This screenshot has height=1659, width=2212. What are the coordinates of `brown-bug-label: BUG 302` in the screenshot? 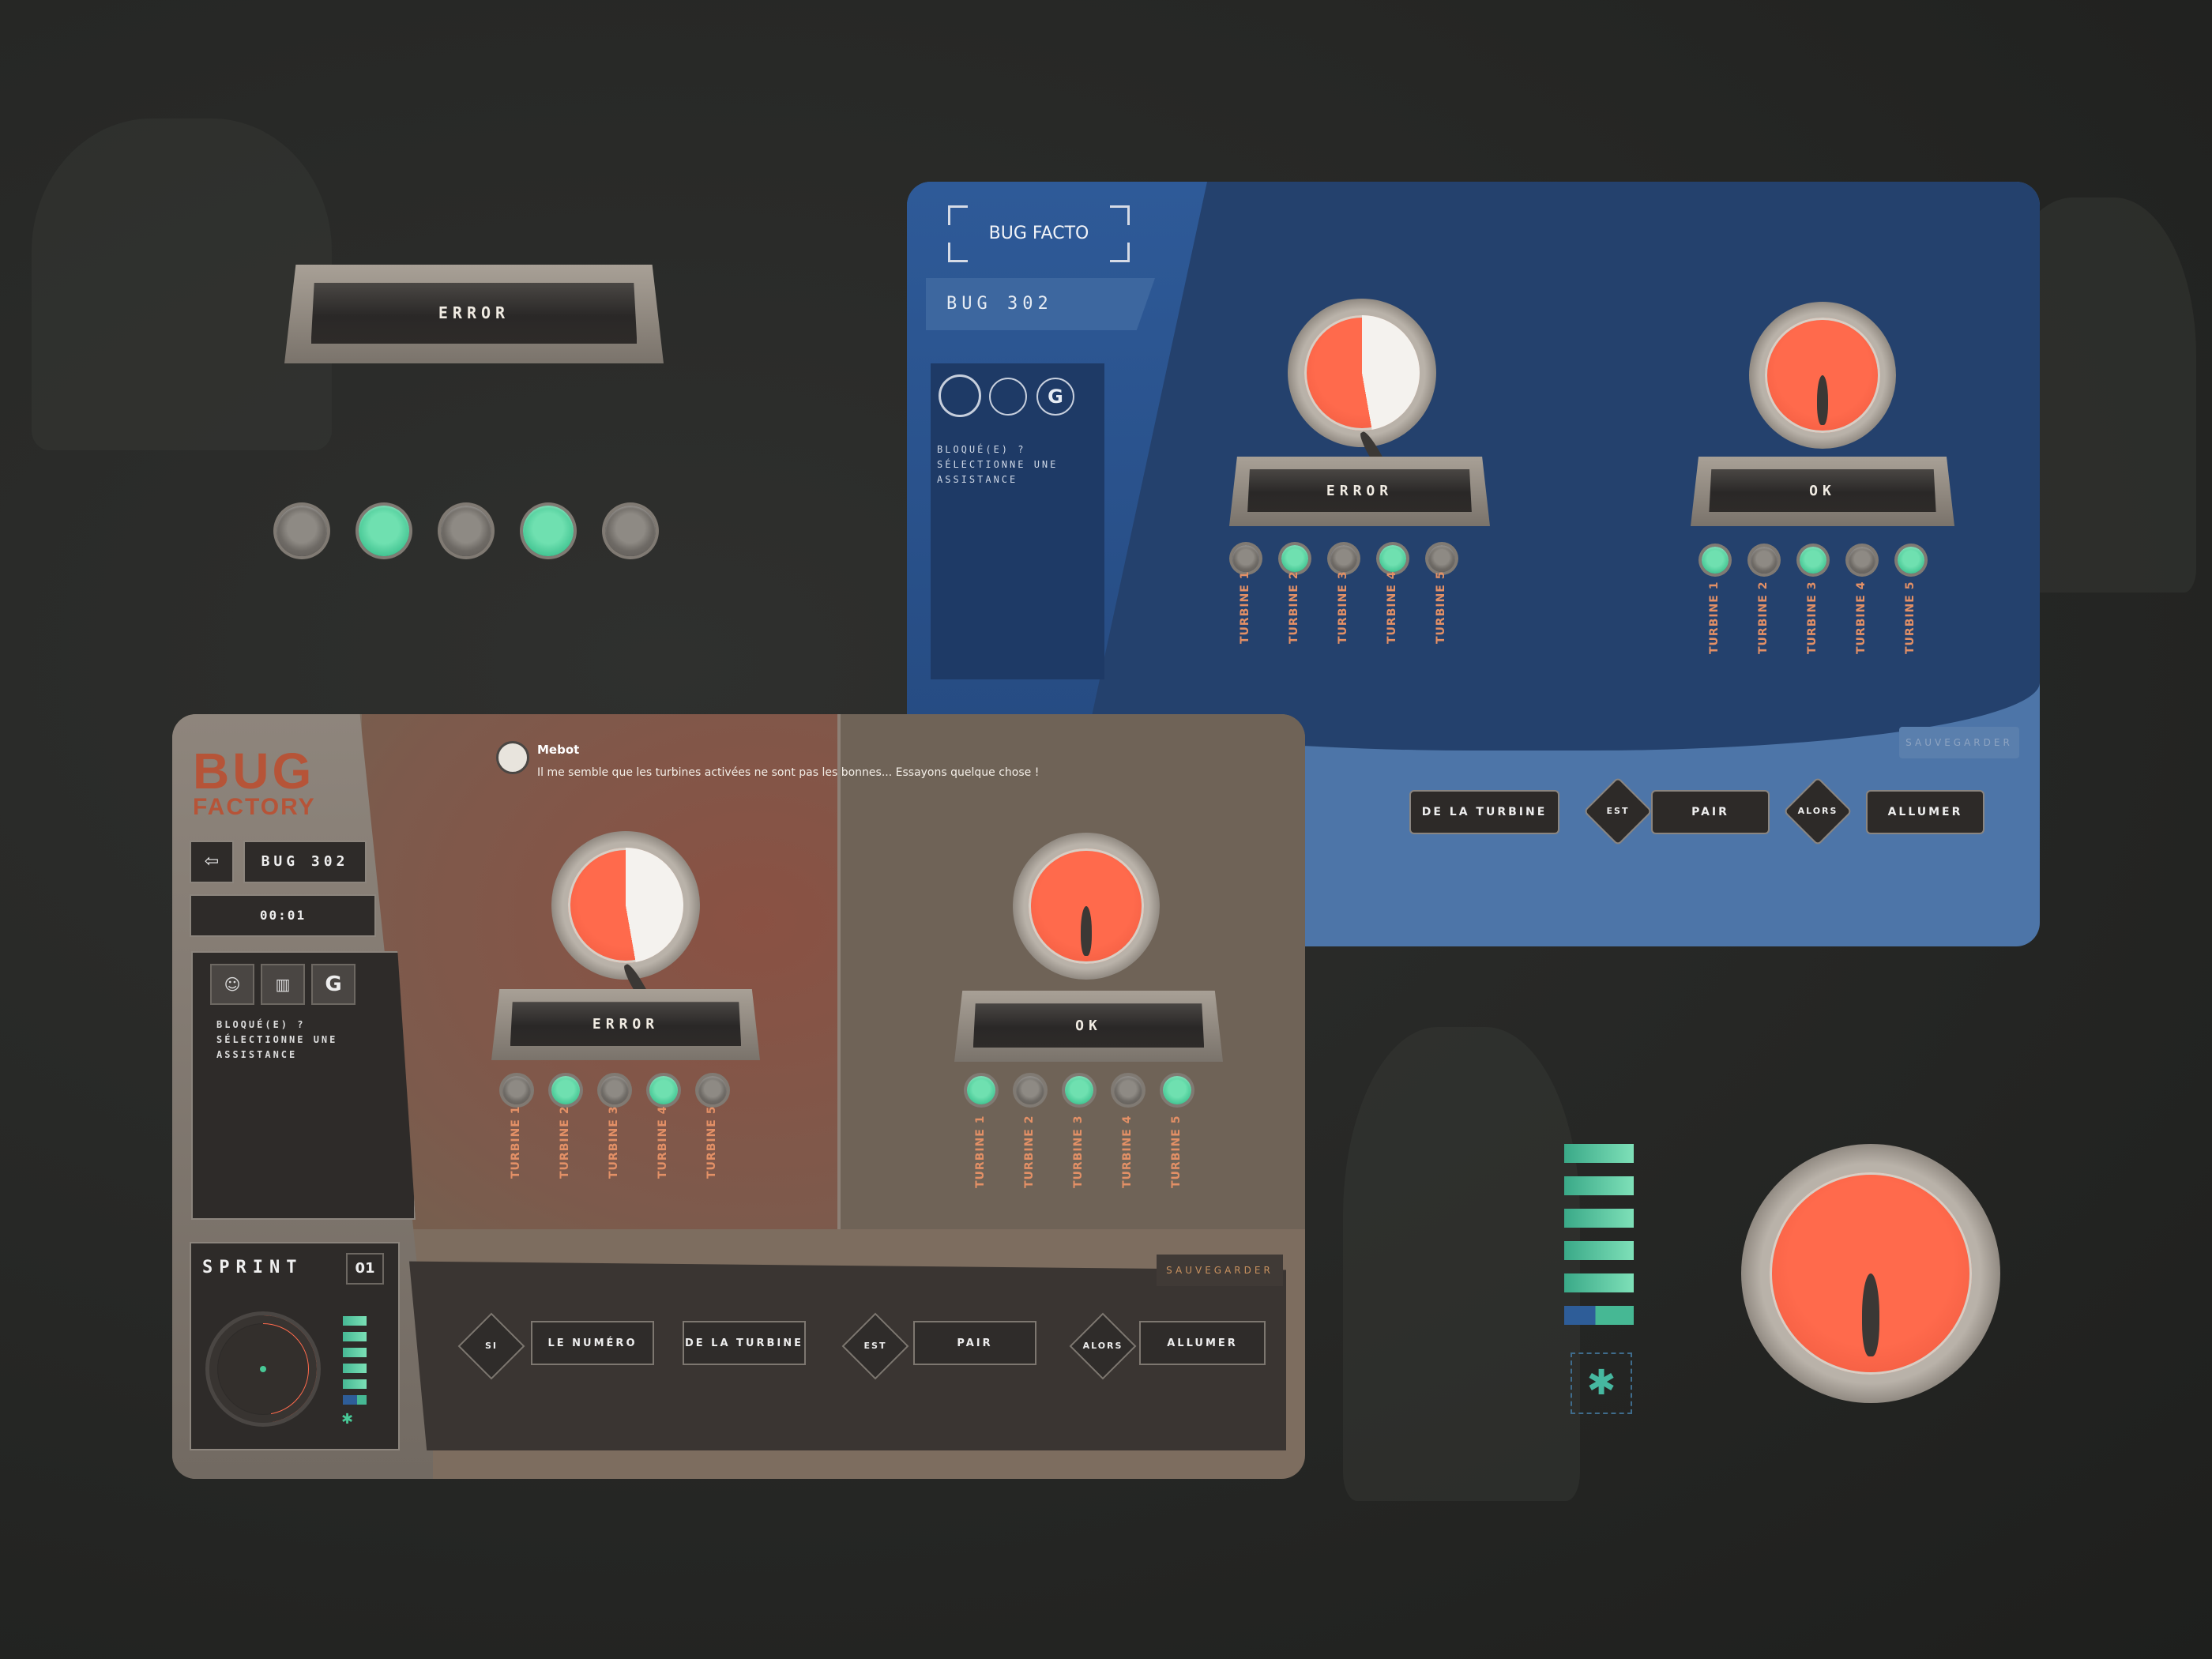 It's located at (305, 861).